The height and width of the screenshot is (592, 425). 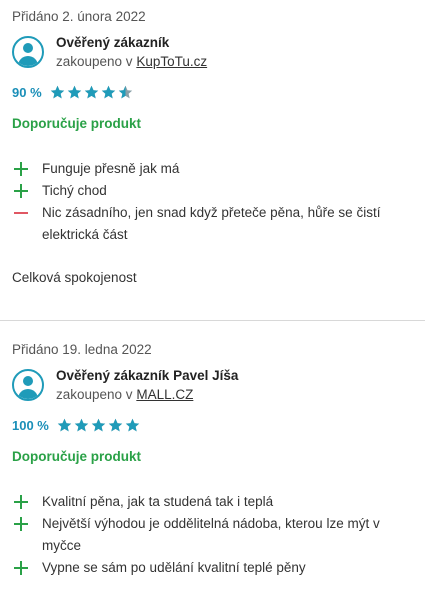 What do you see at coordinates (74, 277) in the screenshot?
I see `overall-satisfaction: Celková spokojenost` at bounding box center [74, 277].